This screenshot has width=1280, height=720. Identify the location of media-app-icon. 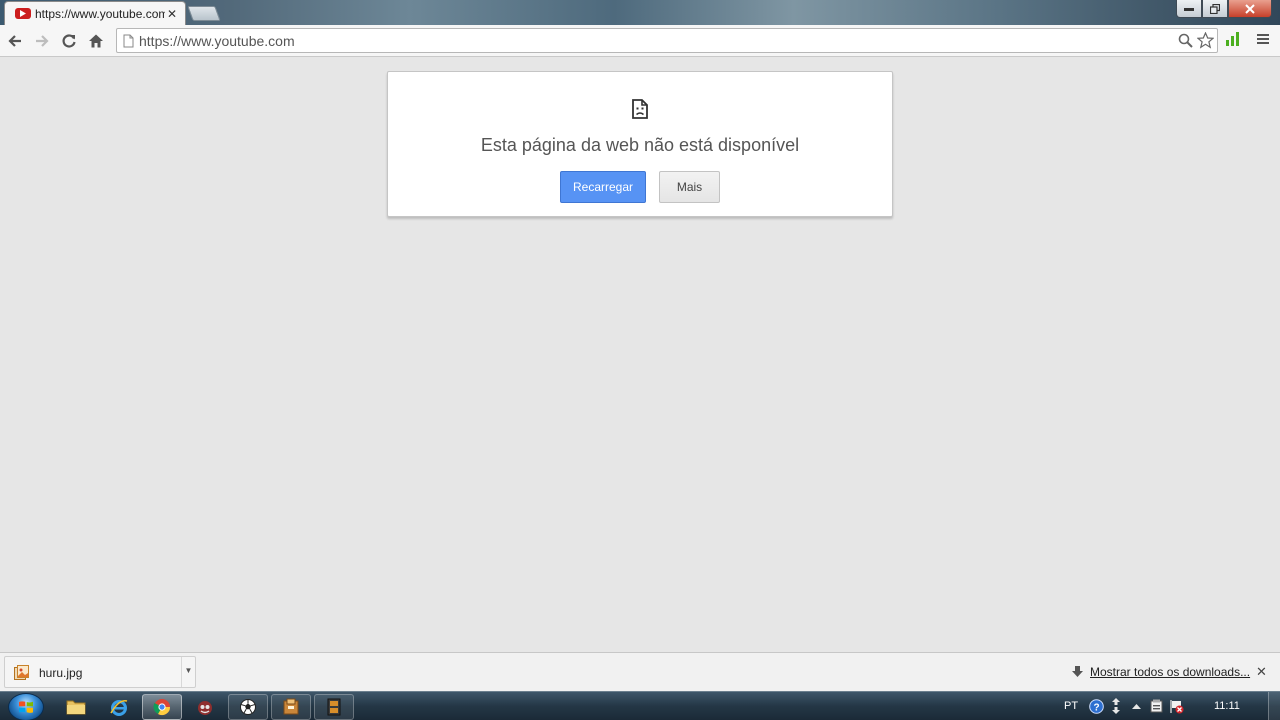
(205, 707).